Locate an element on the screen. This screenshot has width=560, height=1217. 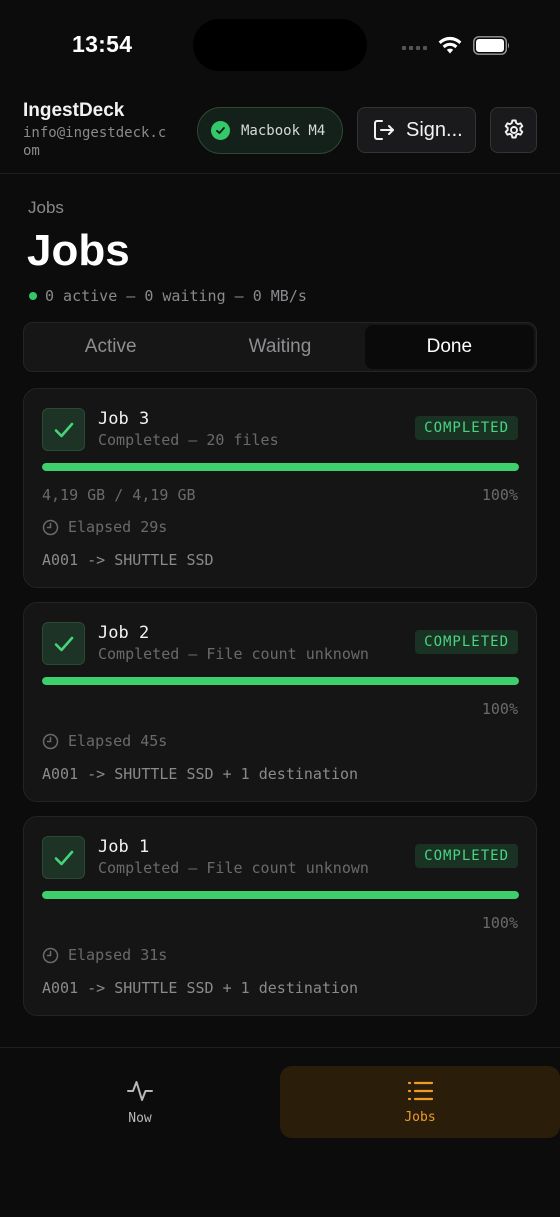
jobs-summary: 0 active – 0 waiting – 0 MB/s is located at coordinates (168, 296).